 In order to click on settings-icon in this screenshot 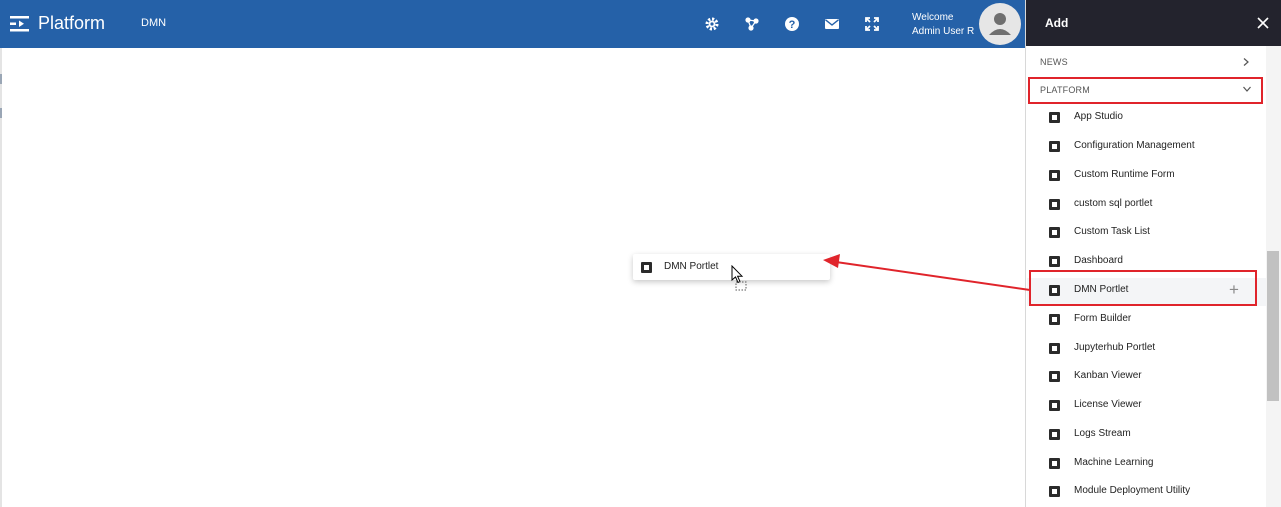, I will do `click(712, 24)`.